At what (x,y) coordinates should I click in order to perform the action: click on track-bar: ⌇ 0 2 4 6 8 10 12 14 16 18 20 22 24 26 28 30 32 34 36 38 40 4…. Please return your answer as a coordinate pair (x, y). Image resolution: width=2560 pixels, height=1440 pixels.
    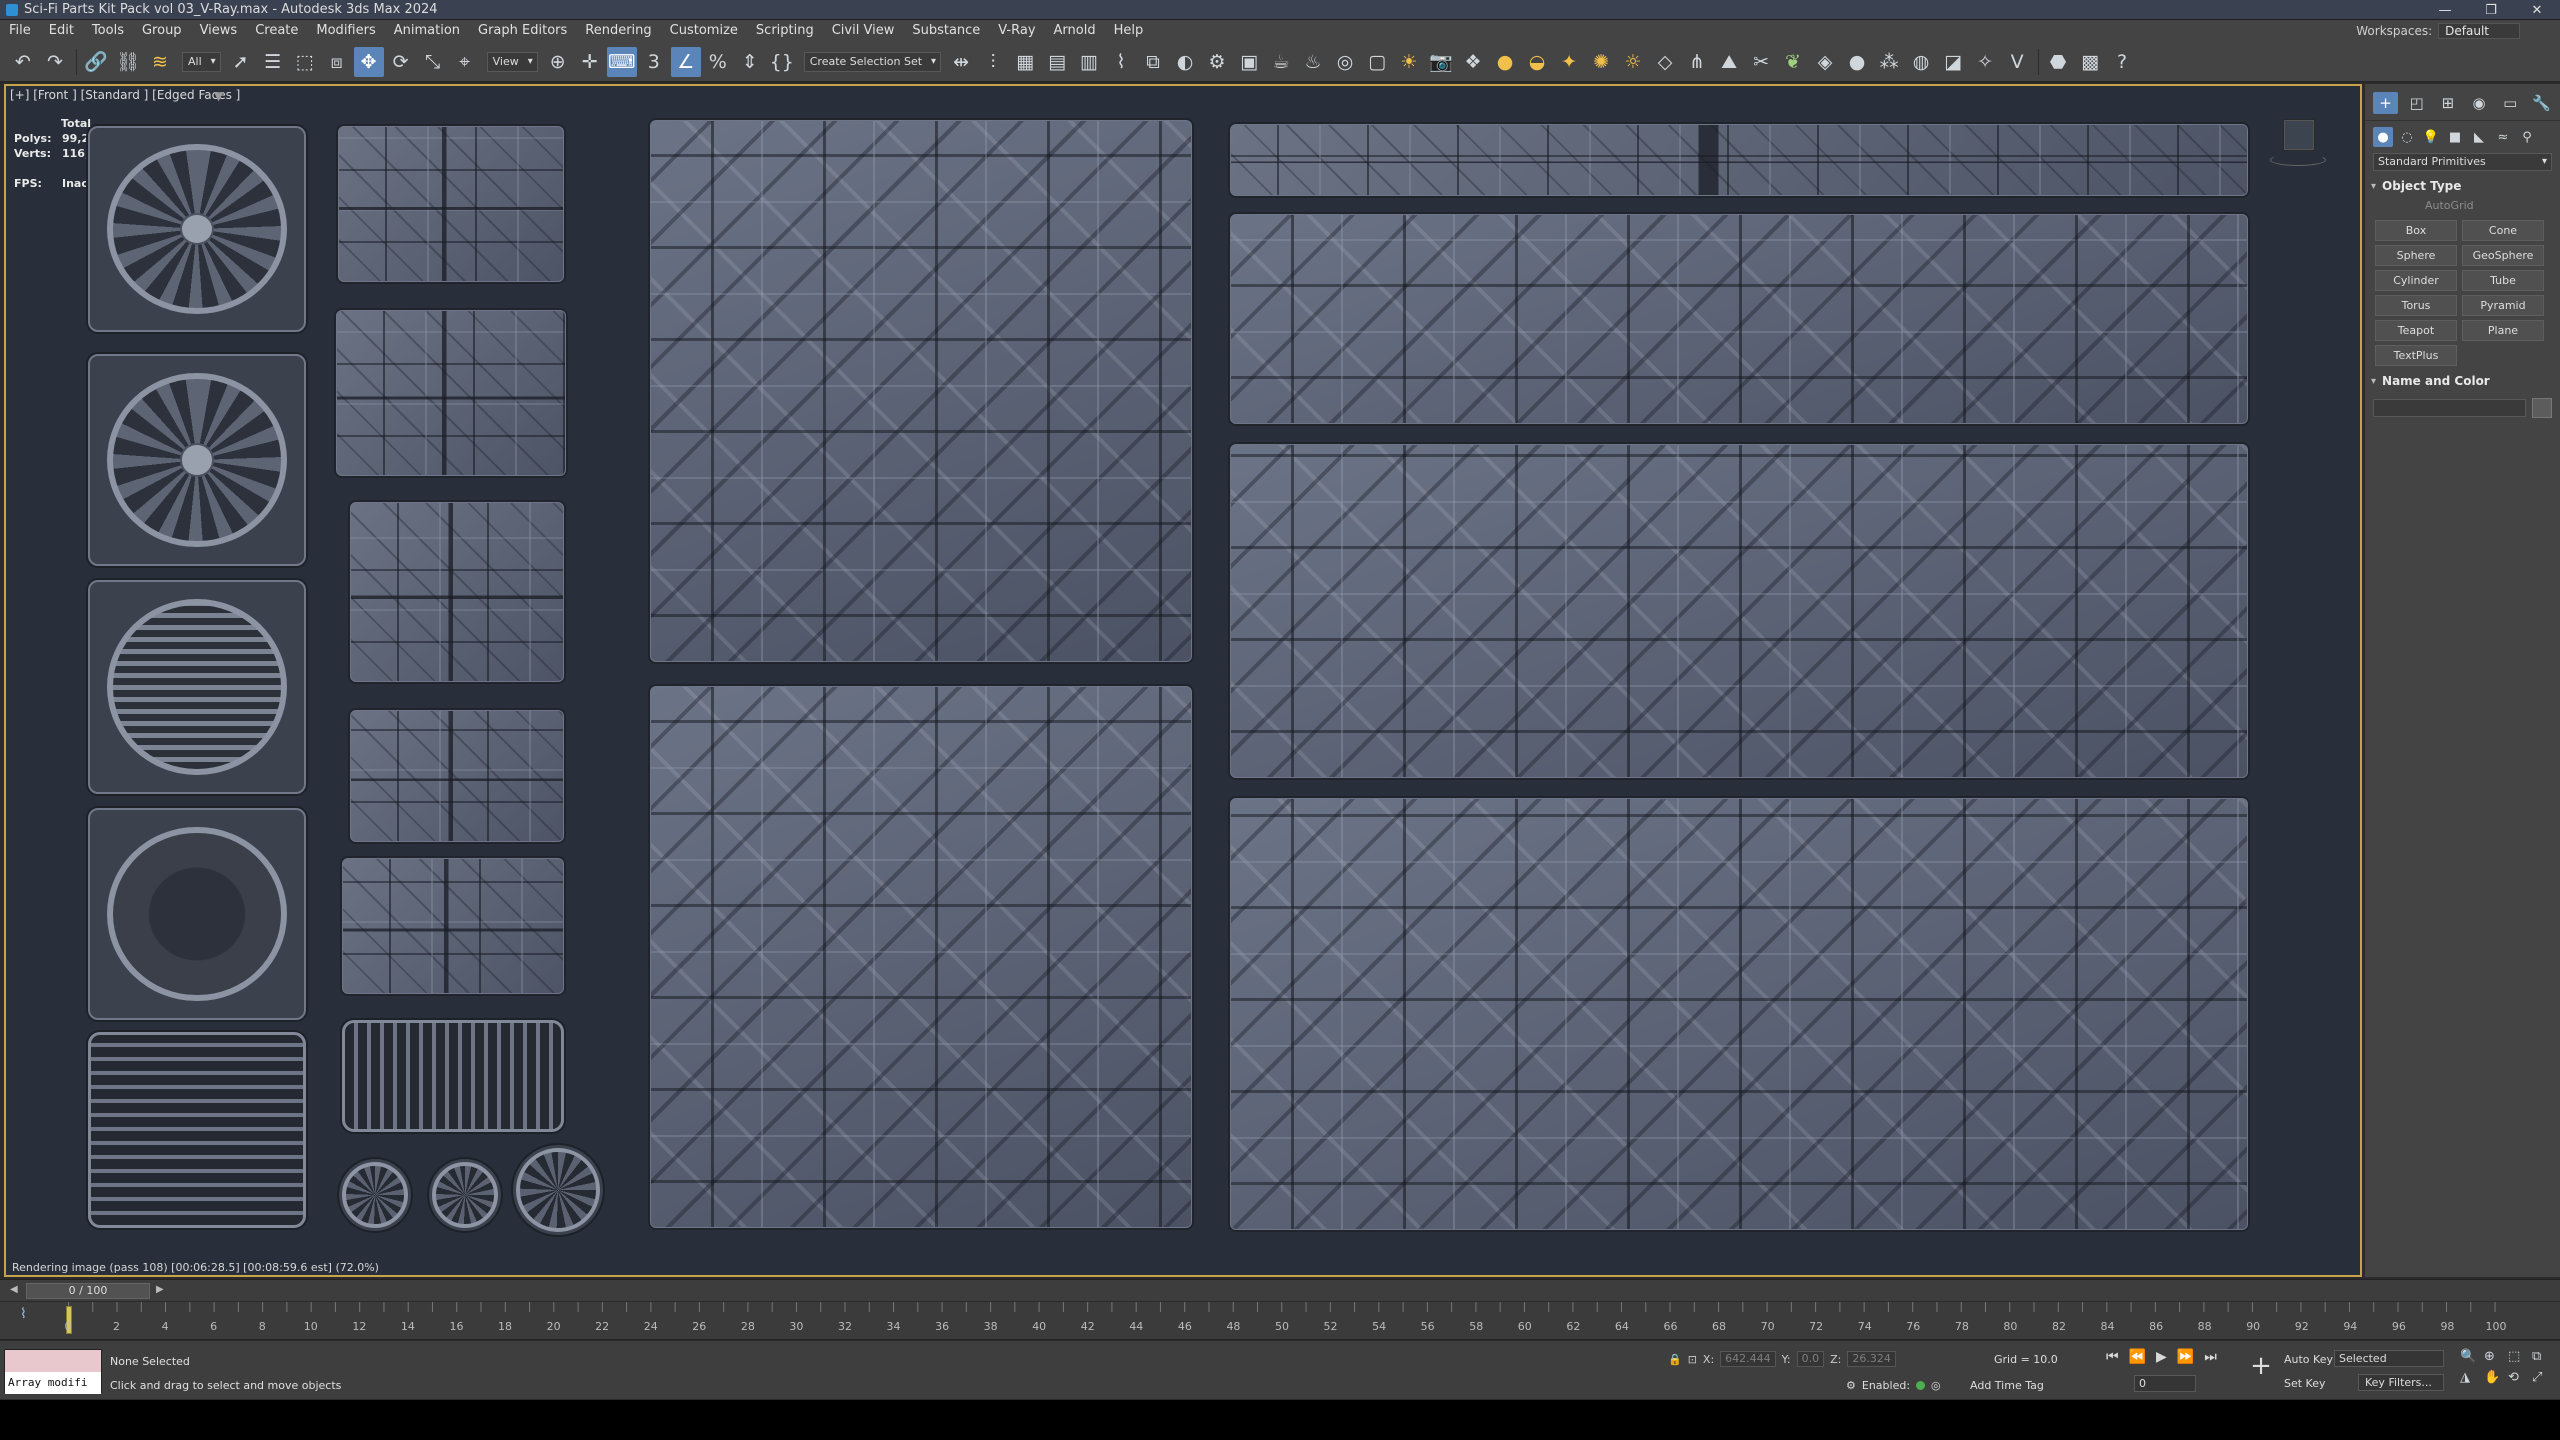
    Looking at the image, I should click on (1280, 1321).